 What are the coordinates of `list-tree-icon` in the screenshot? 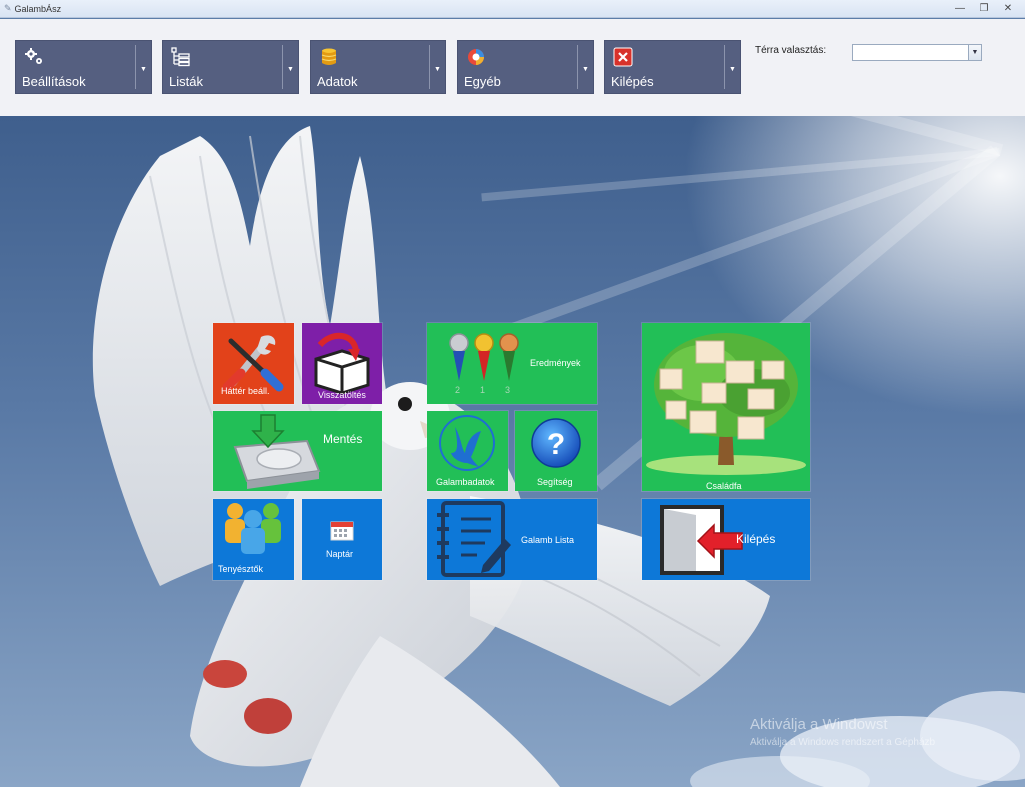 It's located at (180, 57).